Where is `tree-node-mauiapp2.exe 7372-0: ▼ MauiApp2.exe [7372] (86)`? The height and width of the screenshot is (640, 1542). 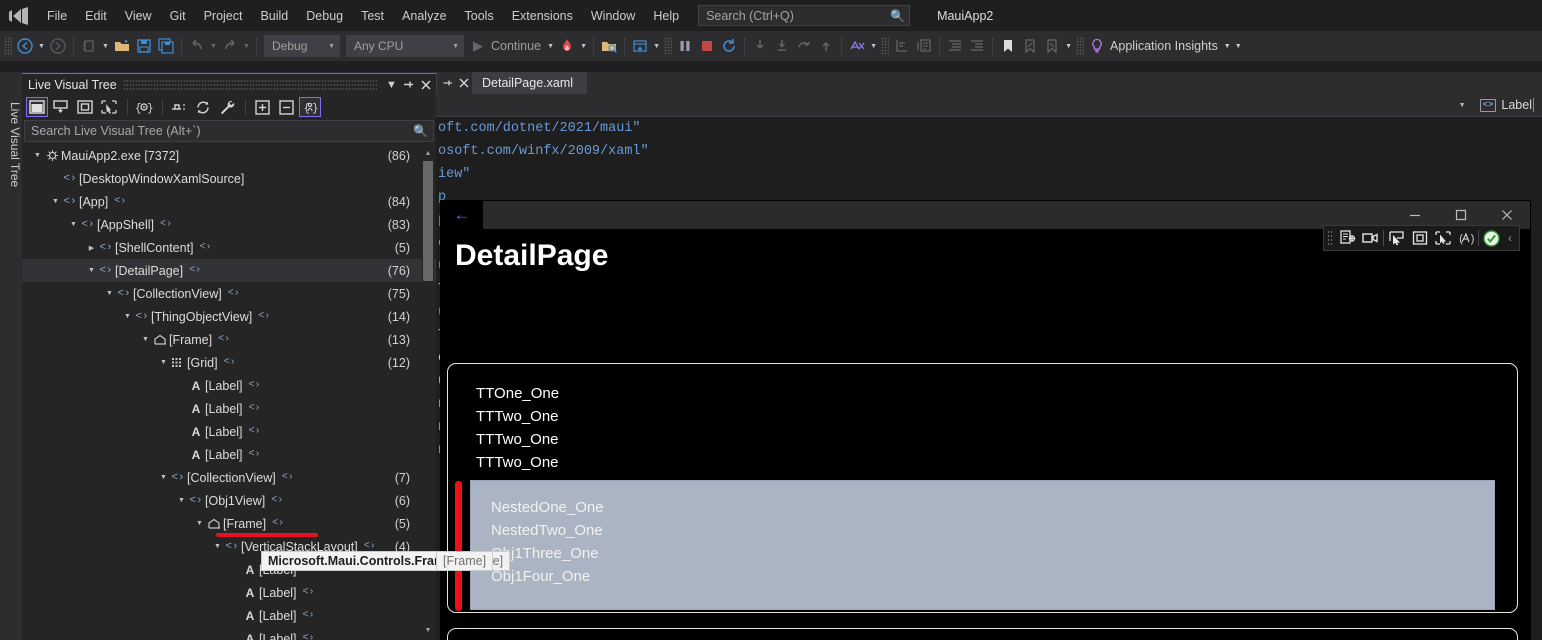
tree-node-mauiapp2.exe 7372-0: ▼ MauiApp2.exe [7372] (86) is located at coordinates (229, 155).